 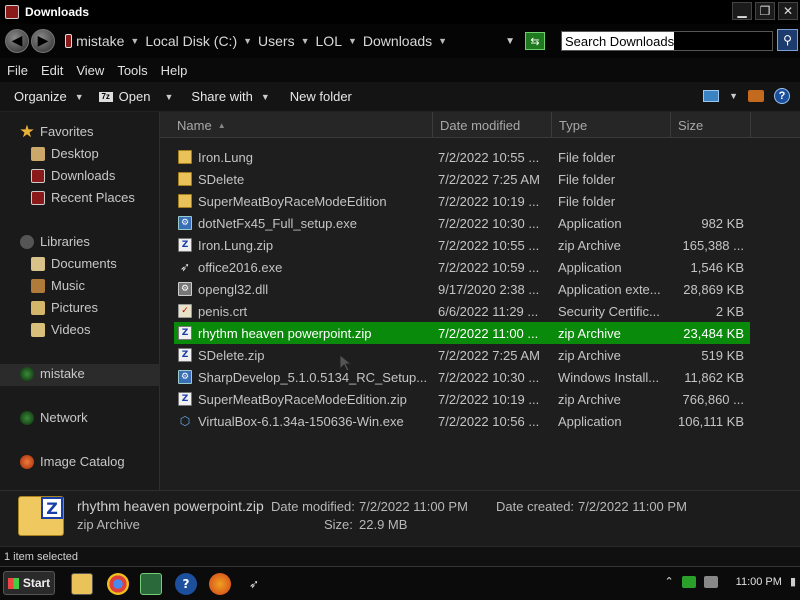 What do you see at coordinates (230, 96) in the screenshot?
I see `share-with-button: Share with ▼` at bounding box center [230, 96].